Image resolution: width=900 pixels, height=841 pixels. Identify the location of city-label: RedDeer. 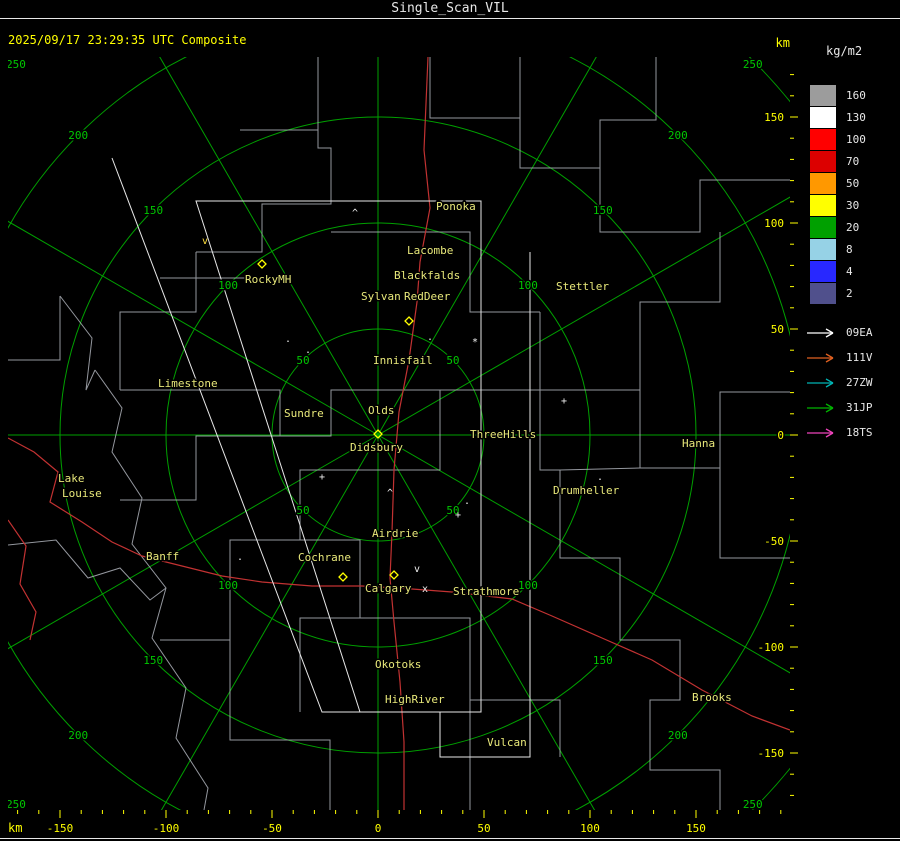
(427, 296).